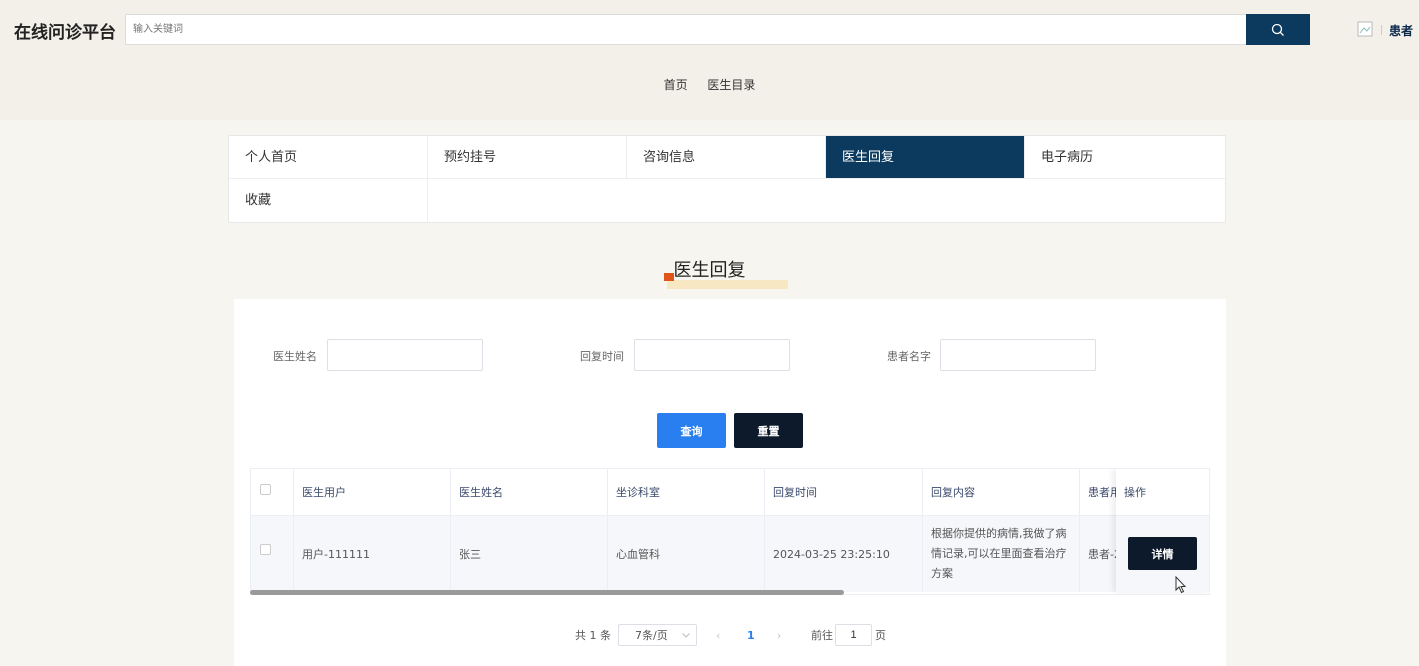  Describe the element at coordinates (1381, 30) in the screenshot. I see `divider` at that location.